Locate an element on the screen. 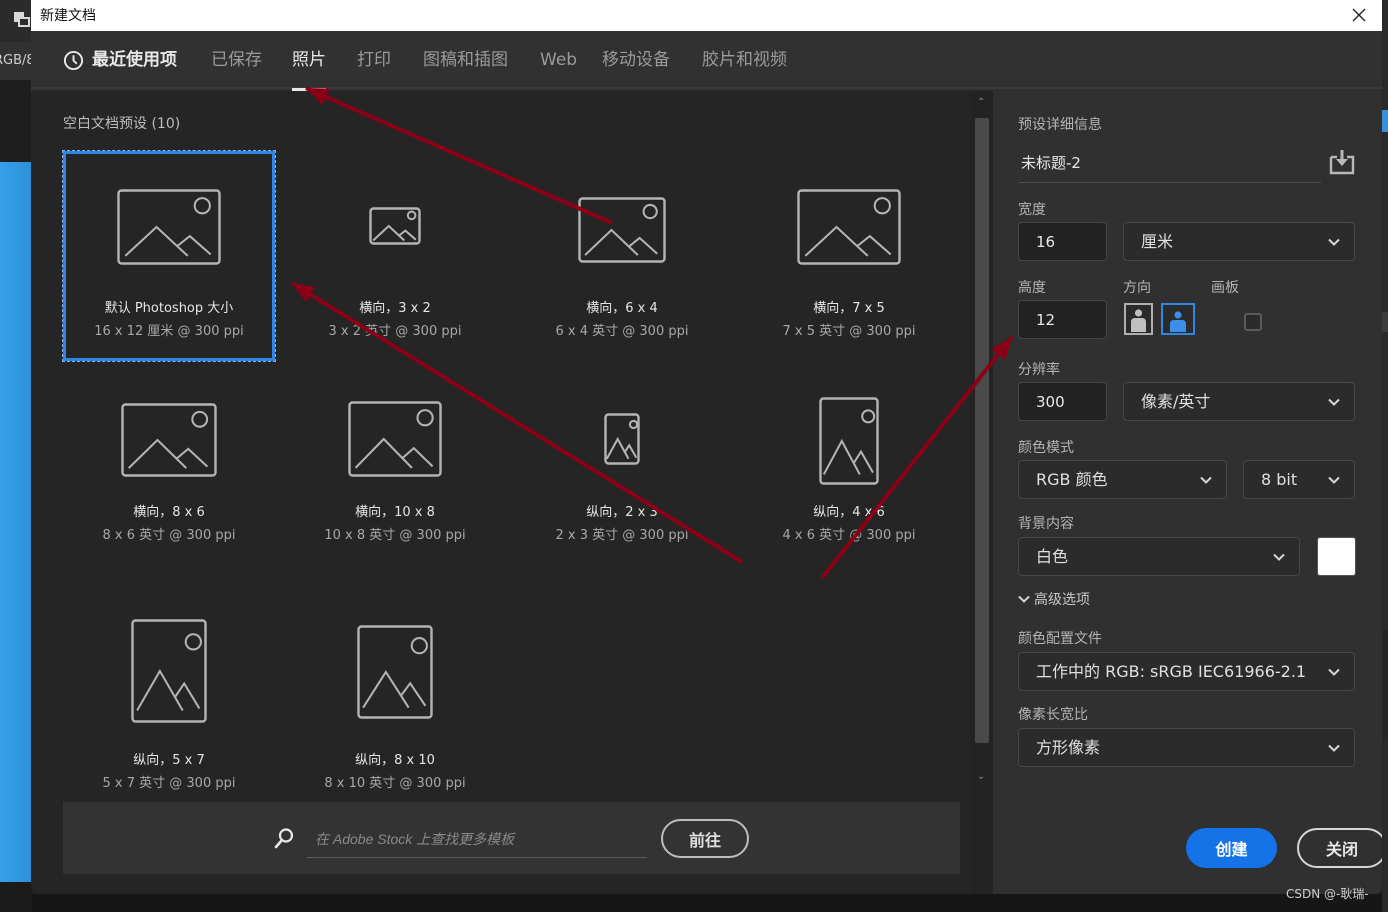  preset-name: 横向，8 x 6 is located at coordinates (169, 512).